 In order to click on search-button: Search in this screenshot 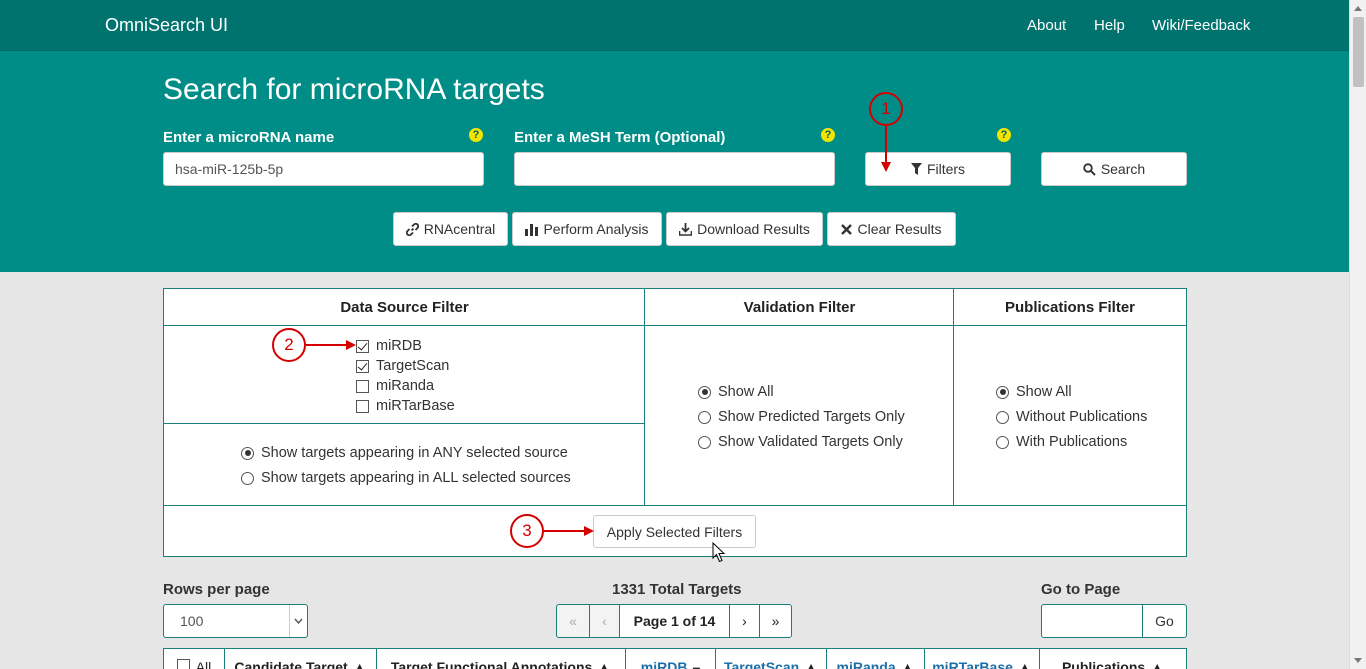, I will do `click(1114, 169)`.